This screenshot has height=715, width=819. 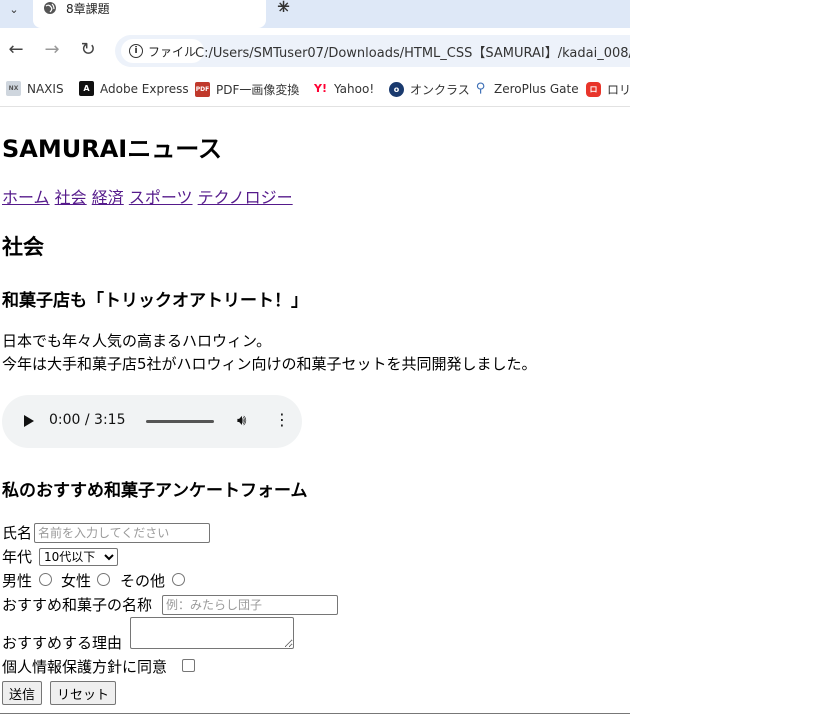 I want to click on bookmark-label: ロリポ, so click(x=618, y=90).